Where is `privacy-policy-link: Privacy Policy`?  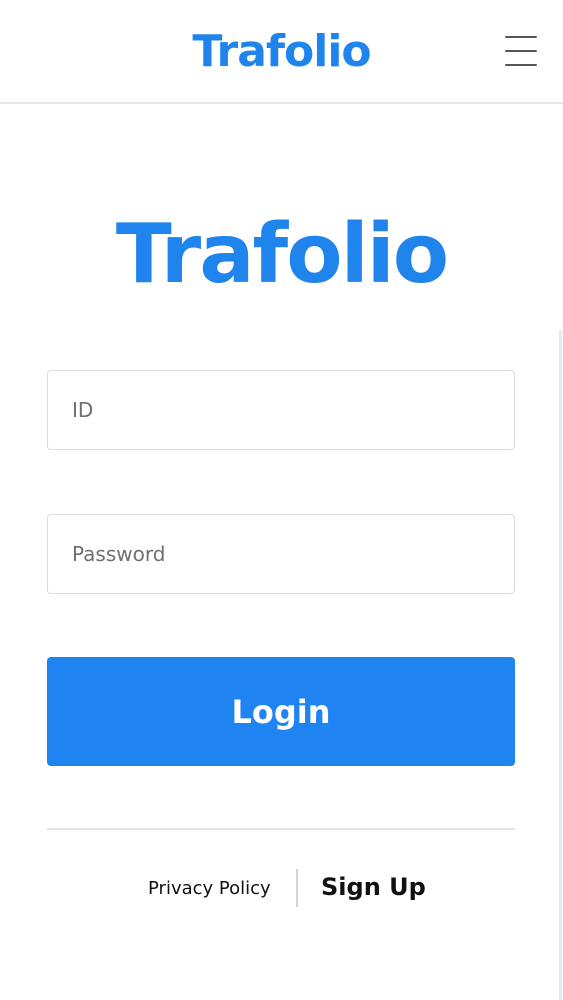 privacy-policy-link: Privacy Policy is located at coordinates (209, 889).